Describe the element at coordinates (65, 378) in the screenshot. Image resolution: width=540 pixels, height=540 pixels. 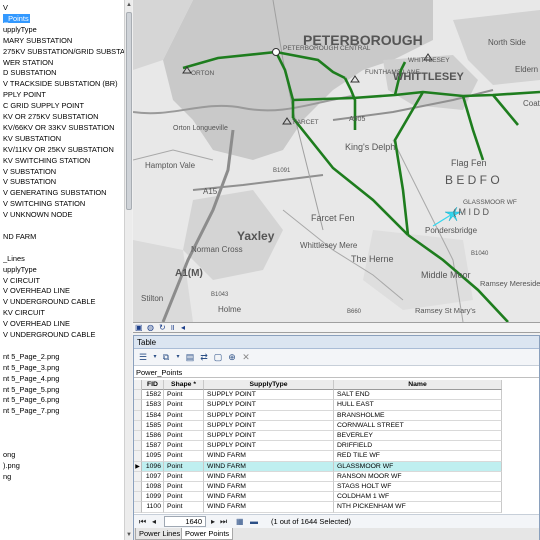
I see `toc-item: nt 5_Page_4.png` at that location.